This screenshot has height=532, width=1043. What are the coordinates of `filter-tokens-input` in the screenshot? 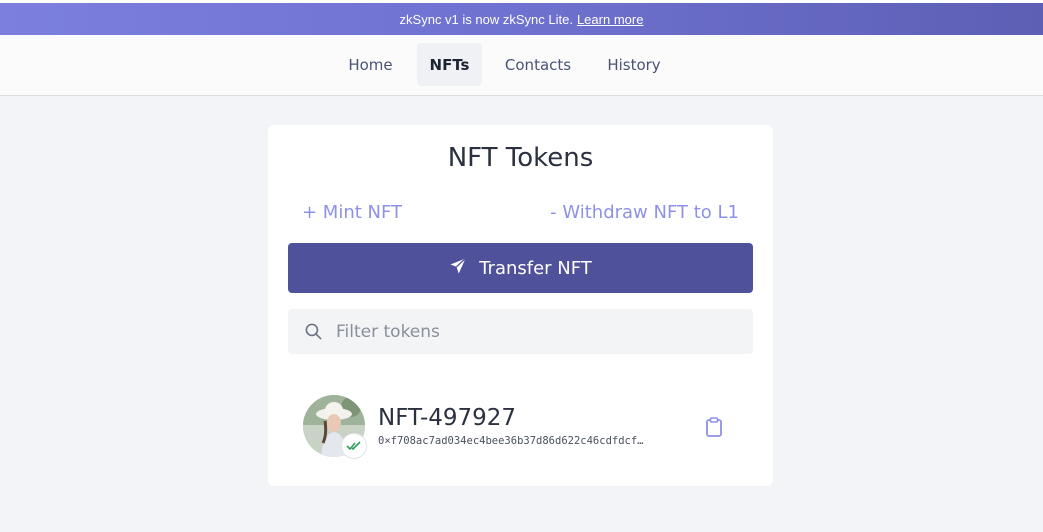 It's located at (536, 331).